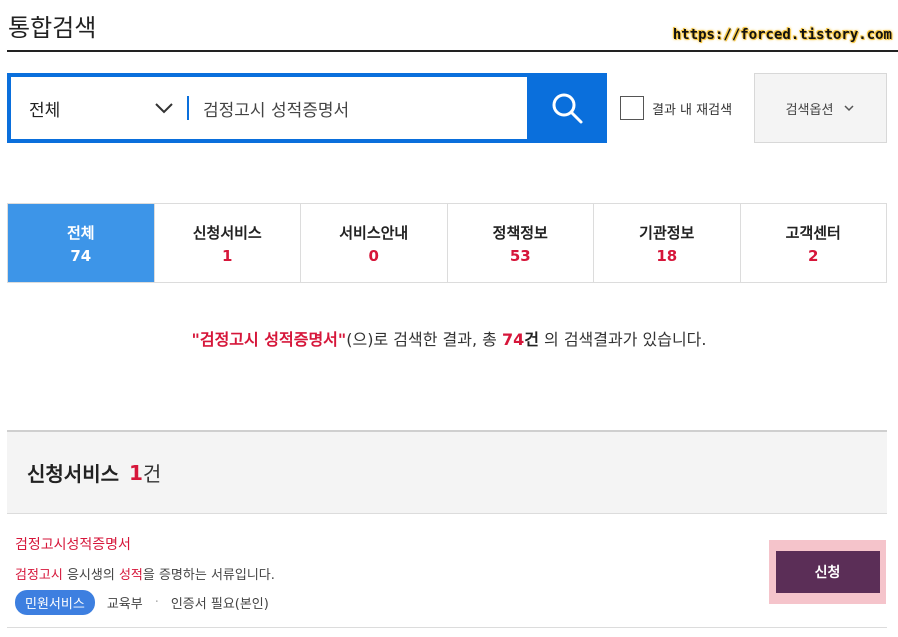 The height and width of the screenshot is (637, 898). Describe the element at coordinates (81, 243) in the screenshot. I see `tab-all: 전체 74` at that location.